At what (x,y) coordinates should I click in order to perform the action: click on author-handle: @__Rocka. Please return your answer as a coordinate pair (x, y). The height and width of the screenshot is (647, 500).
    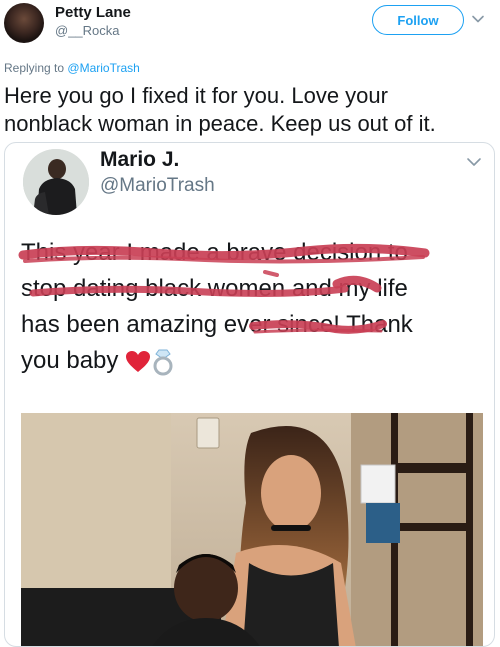
    Looking at the image, I should click on (87, 30).